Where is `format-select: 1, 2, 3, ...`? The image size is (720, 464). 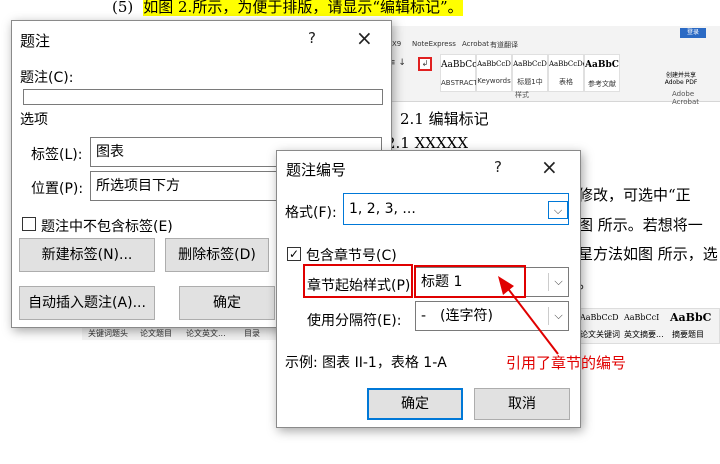
format-select: 1, 2, 3, ... is located at coordinates (456, 209).